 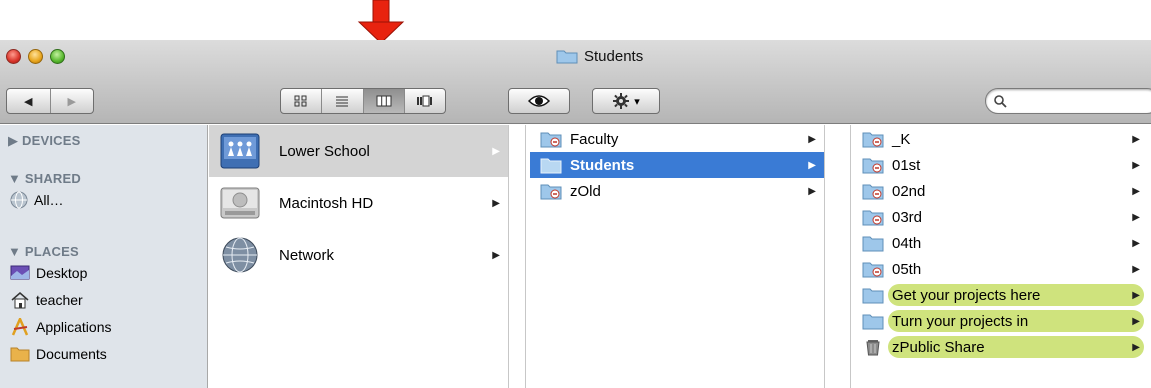 What do you see at coordinates (44, 178) in the screenshot?
I see `sidebar-section-shared: ▼ SHARED` at bounding box center [44, 178].